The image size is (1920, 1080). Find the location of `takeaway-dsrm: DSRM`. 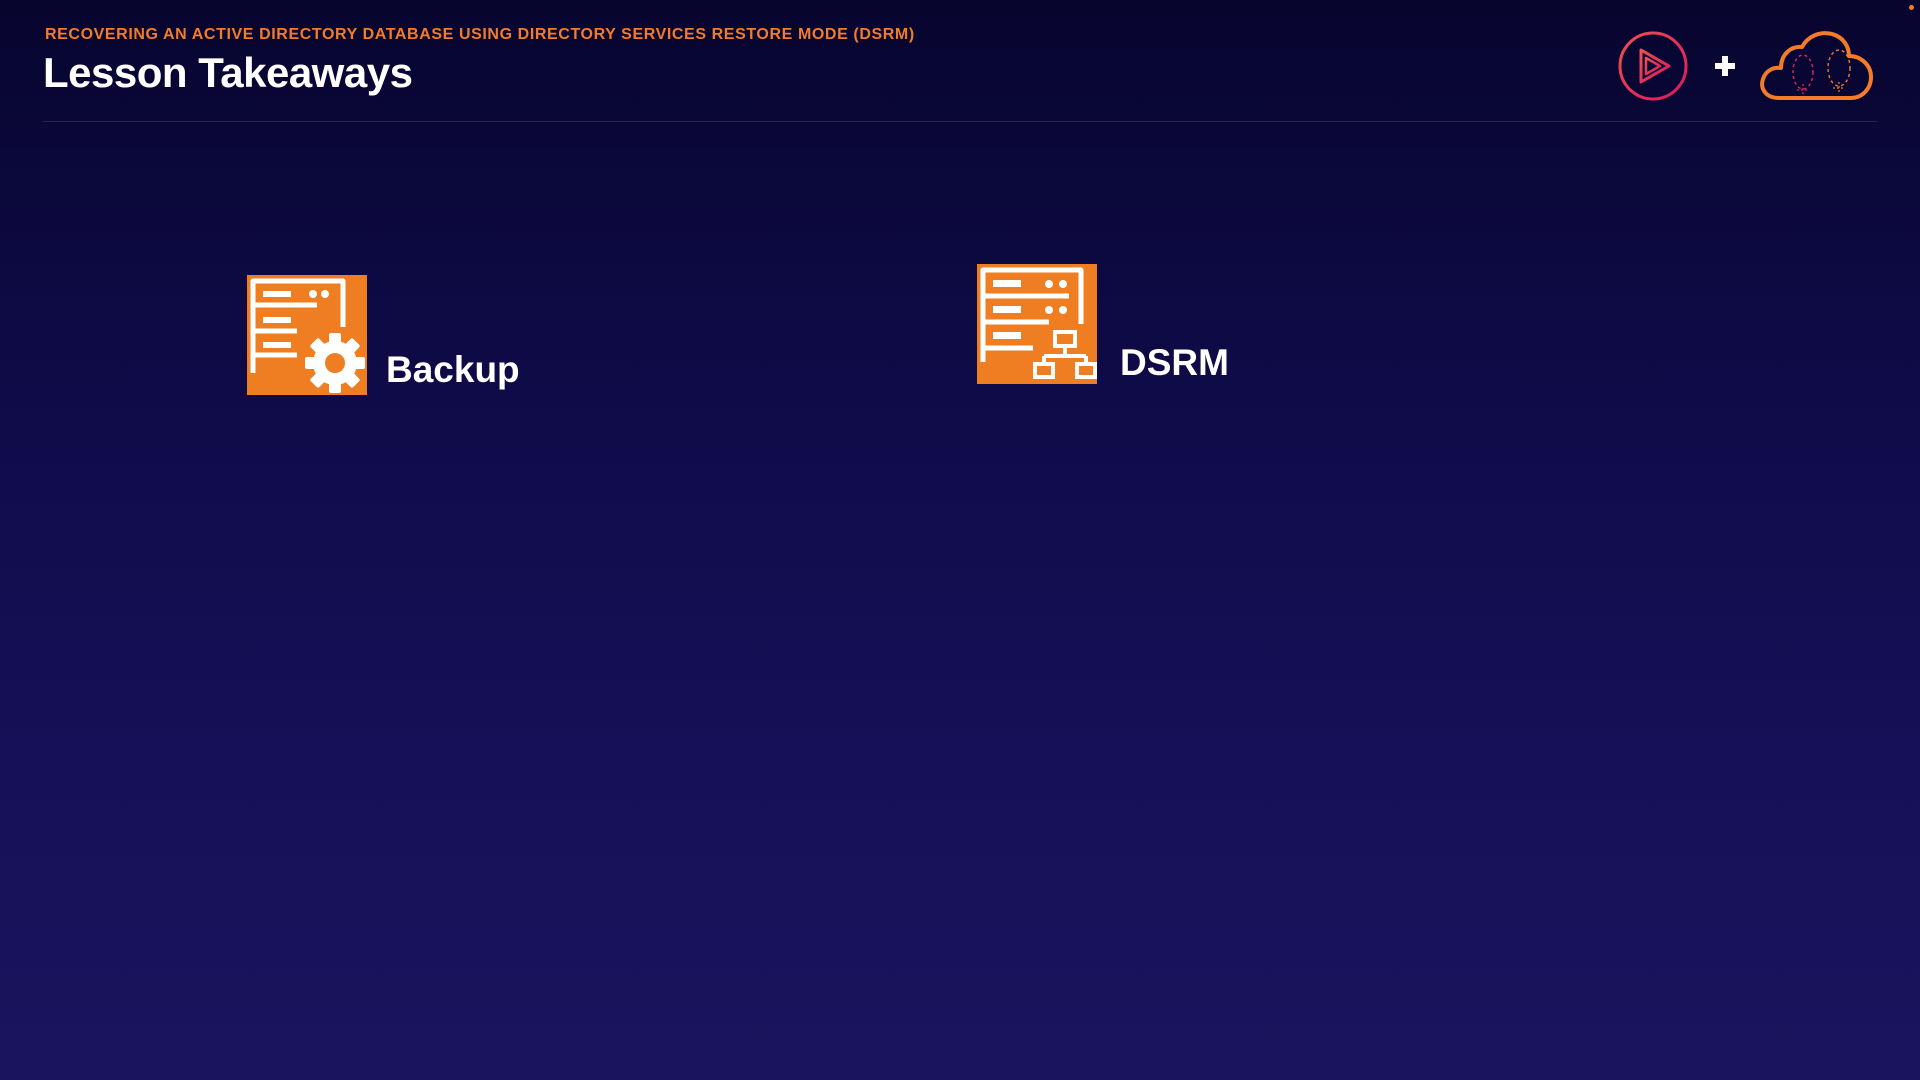

takeaway-dsrm: DSRM is located at coordinates (1103, 324).